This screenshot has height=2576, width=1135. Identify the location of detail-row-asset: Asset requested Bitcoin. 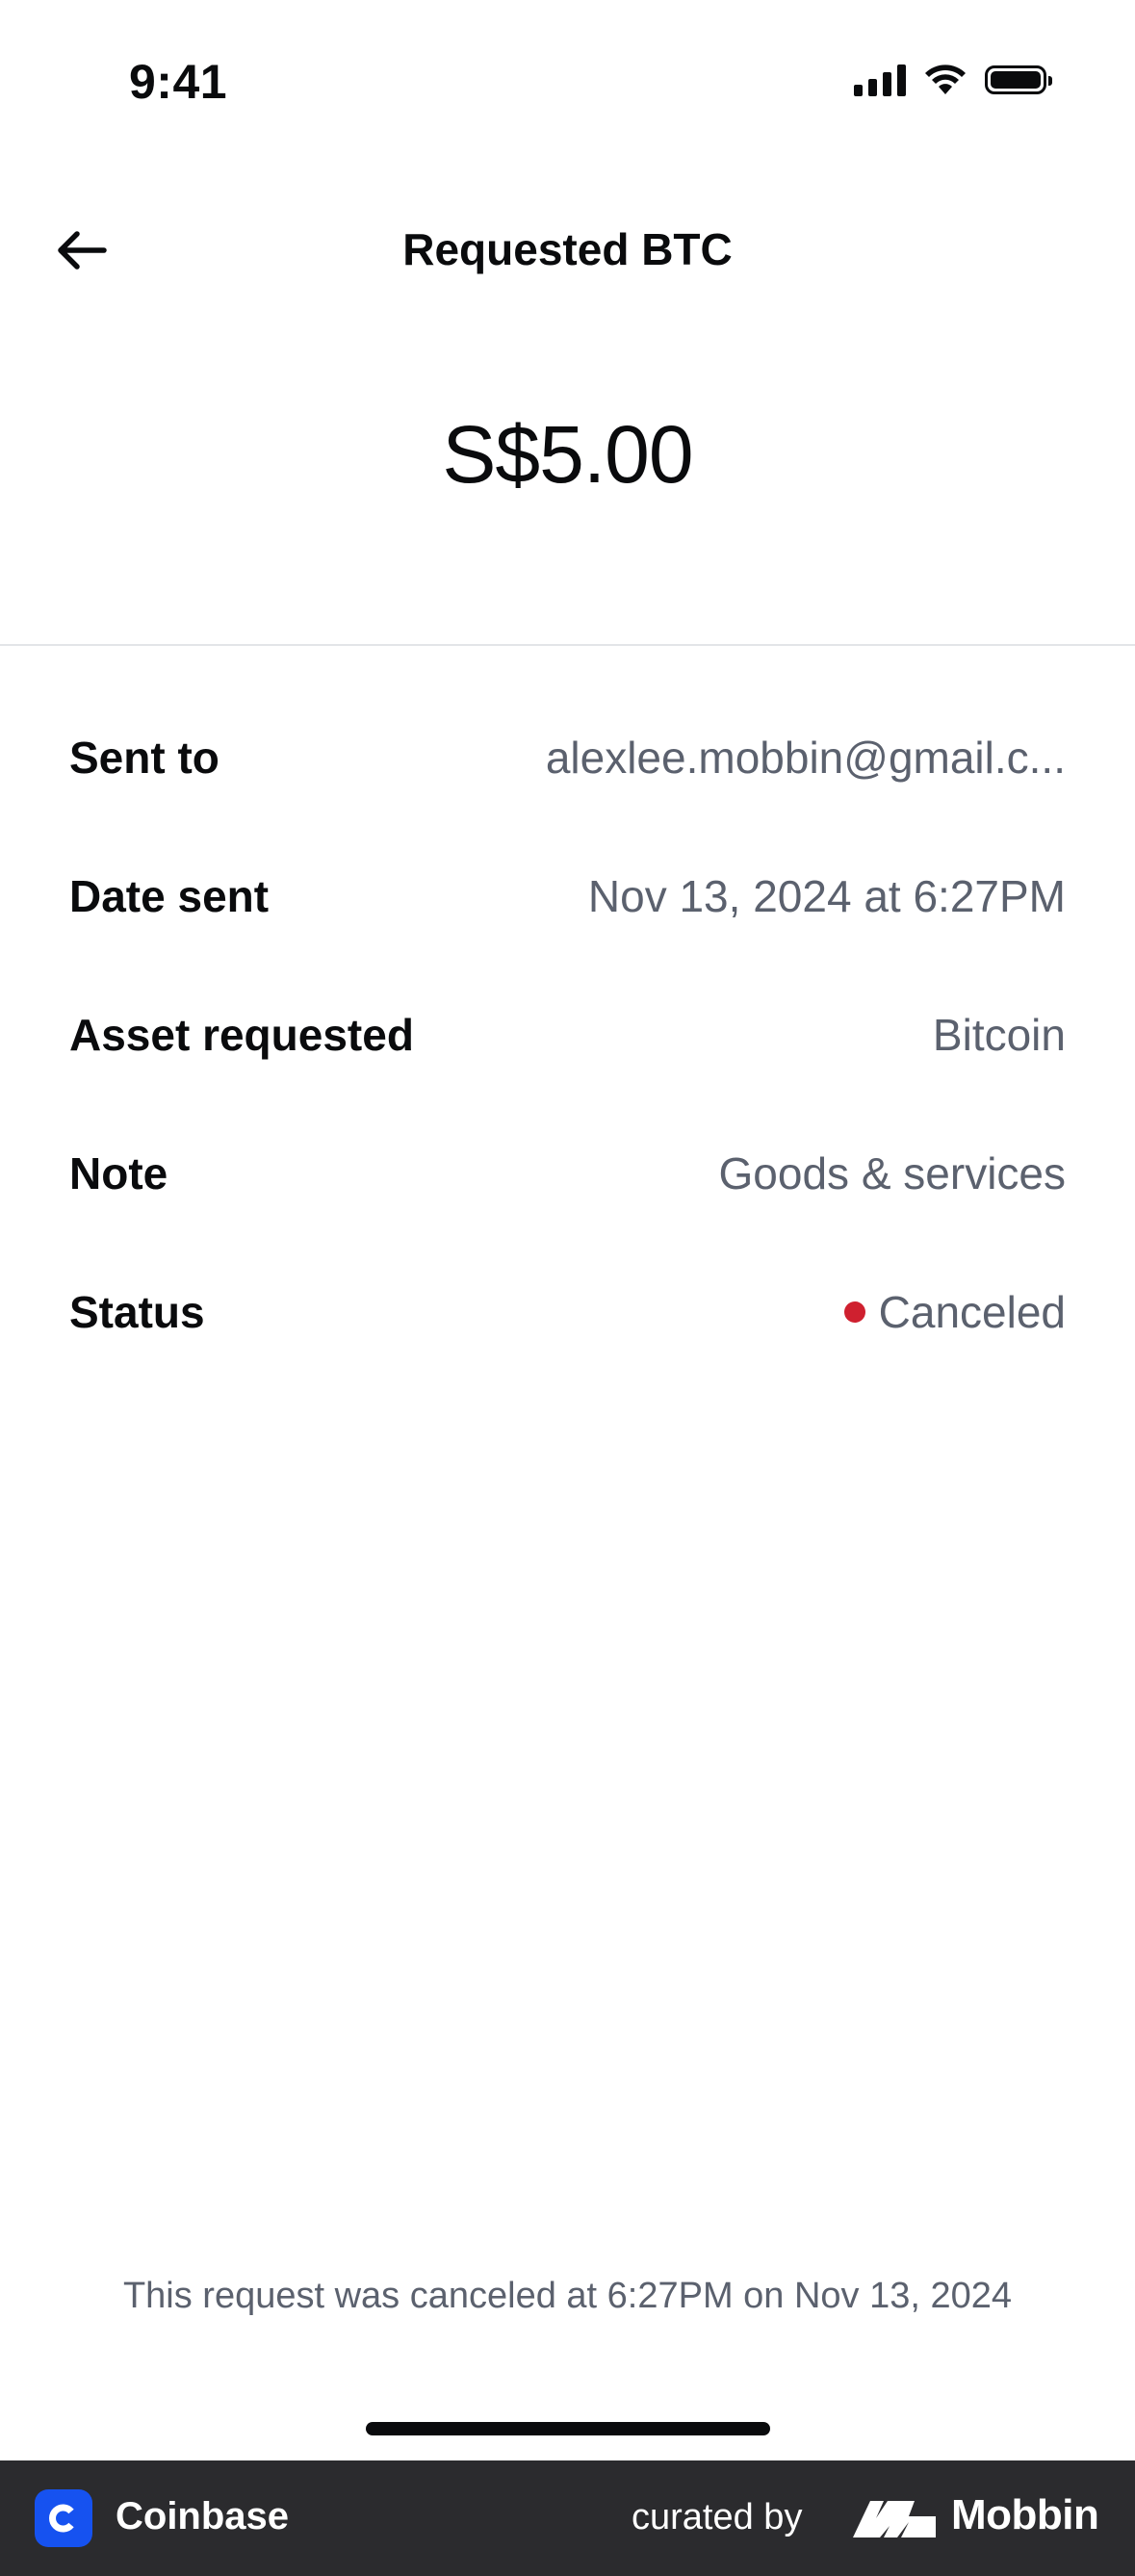
(567, 1078).